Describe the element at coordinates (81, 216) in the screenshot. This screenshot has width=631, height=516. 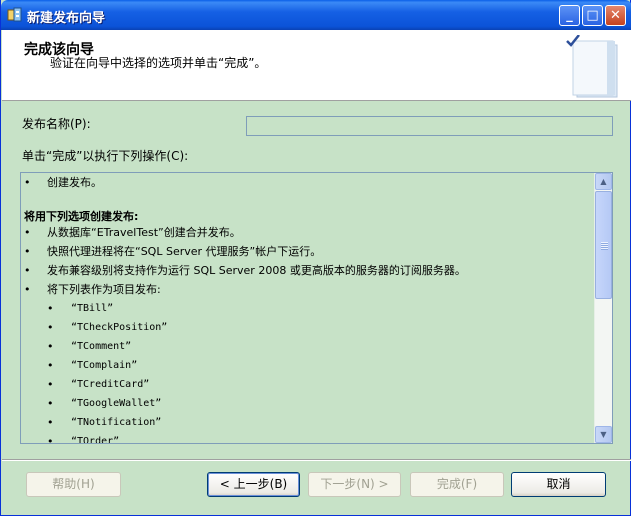
I see `section-title: 将用下列选项创建发布:` at that location.